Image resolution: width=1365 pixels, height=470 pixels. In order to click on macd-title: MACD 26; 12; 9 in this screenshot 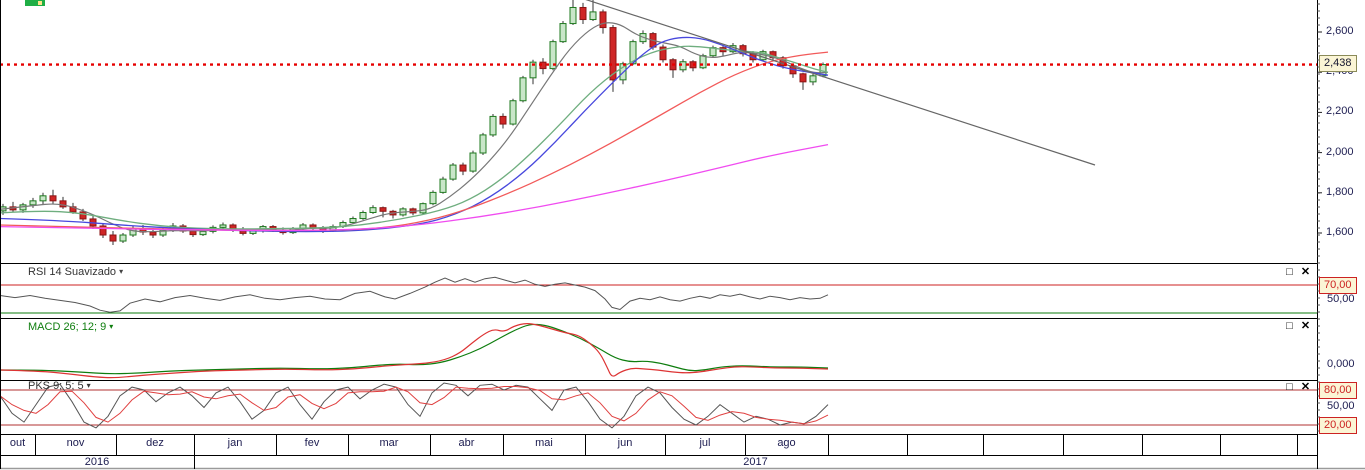, I will do `click(67, 327)`.